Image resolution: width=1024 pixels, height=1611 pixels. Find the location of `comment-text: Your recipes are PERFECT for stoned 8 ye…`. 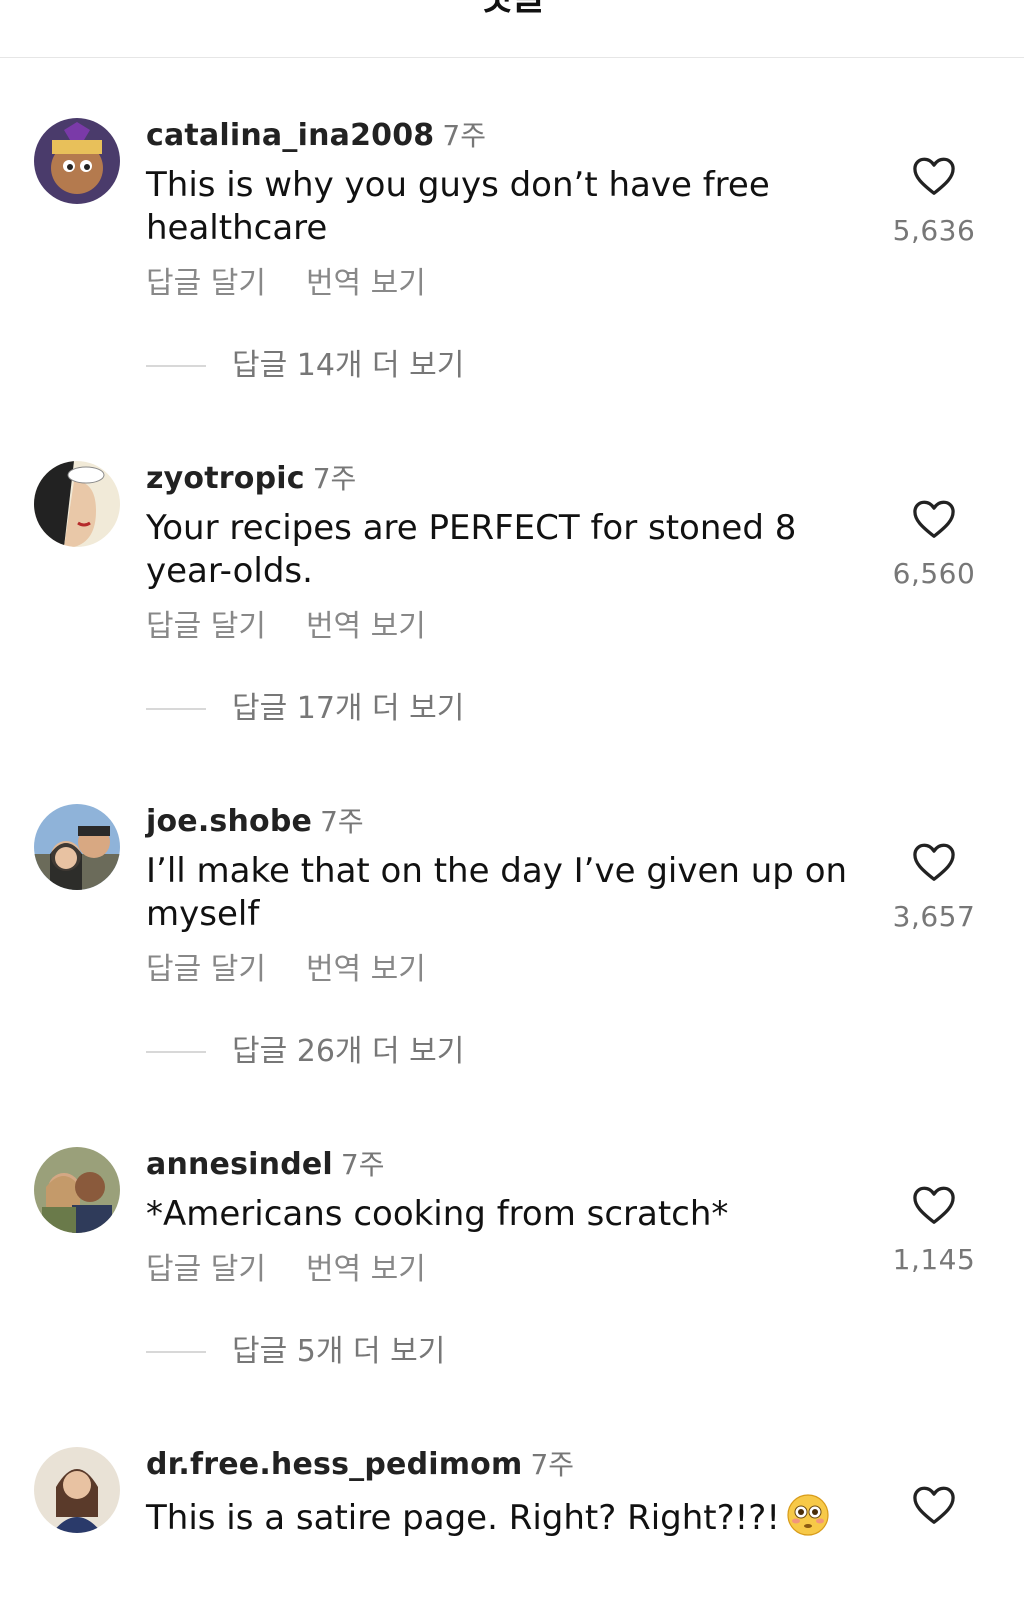

comment-text: Your recipes are PERFECT for stoned 8 ye… is located at coordinates (471, 549).